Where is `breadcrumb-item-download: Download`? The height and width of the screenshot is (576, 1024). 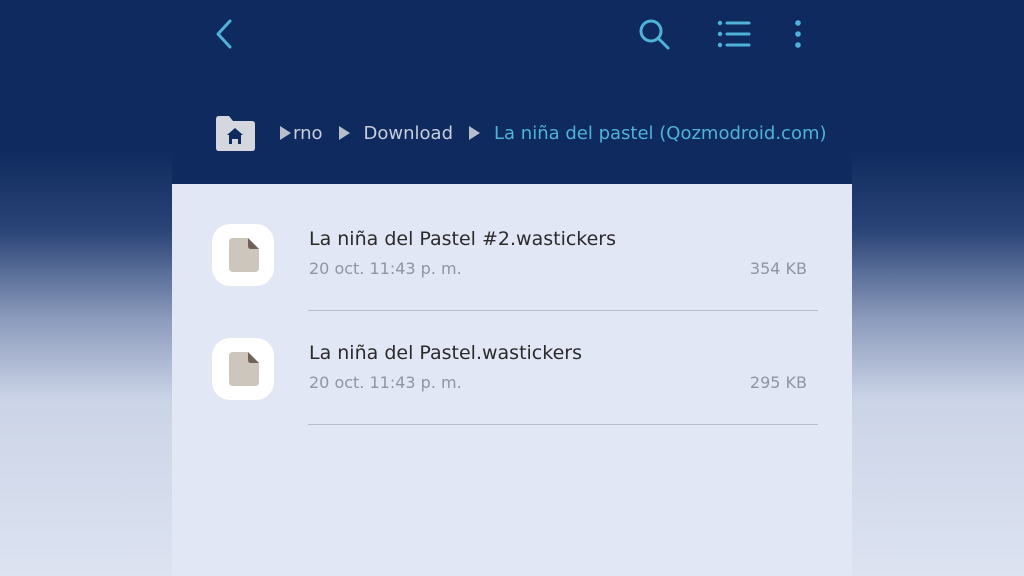 breadcrumb-item-download: Download is located at coordinates (408, 133).